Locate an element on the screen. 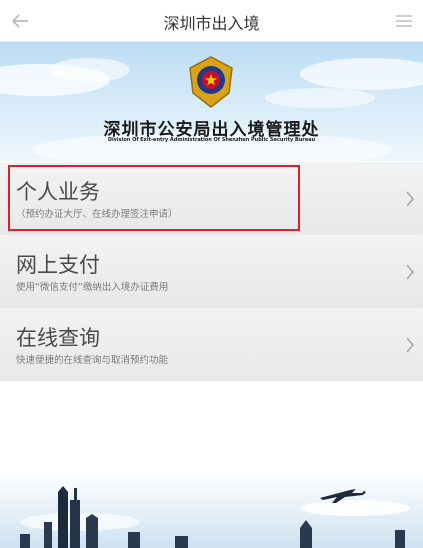  menu-item-title: 网上支付 is located at coordinates (58, 265).